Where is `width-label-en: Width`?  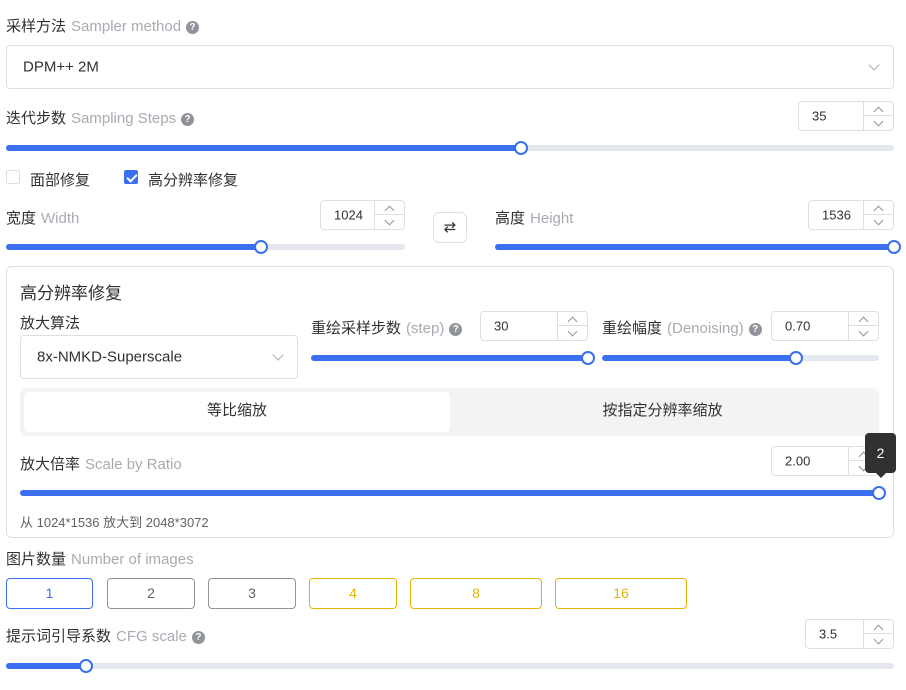
width-label-en: Width is located at coordinates (60, 218).